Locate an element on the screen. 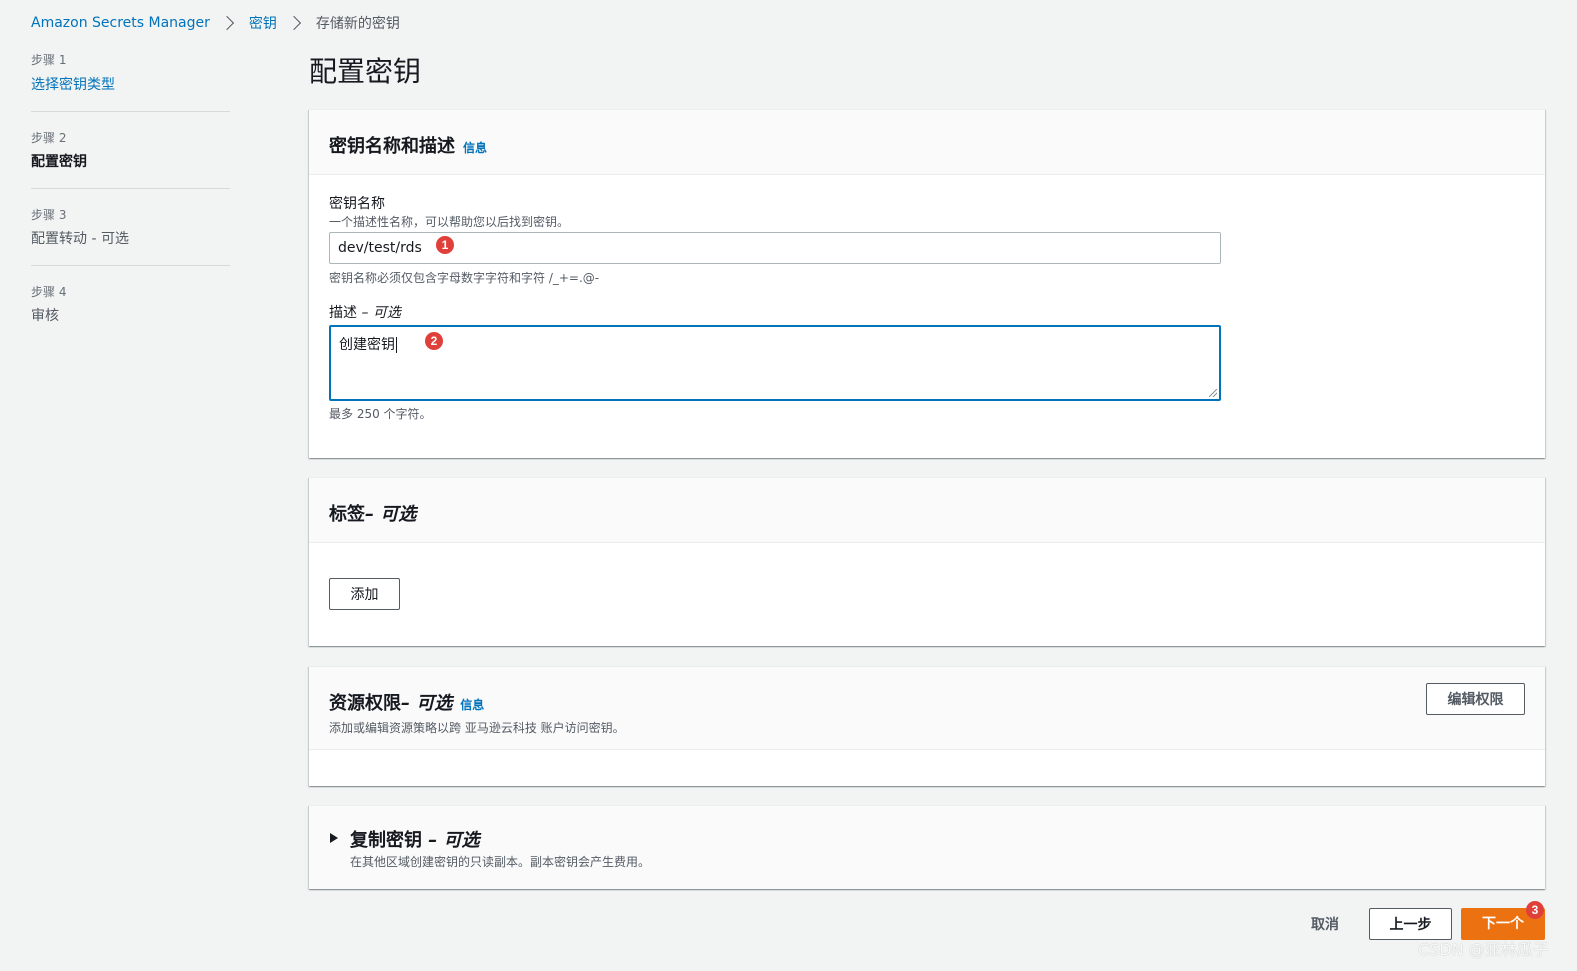 This screenshot has width=1577, height=971. watermark: CSDN @亚林瓜子 is located at coordinates (1483, 949).